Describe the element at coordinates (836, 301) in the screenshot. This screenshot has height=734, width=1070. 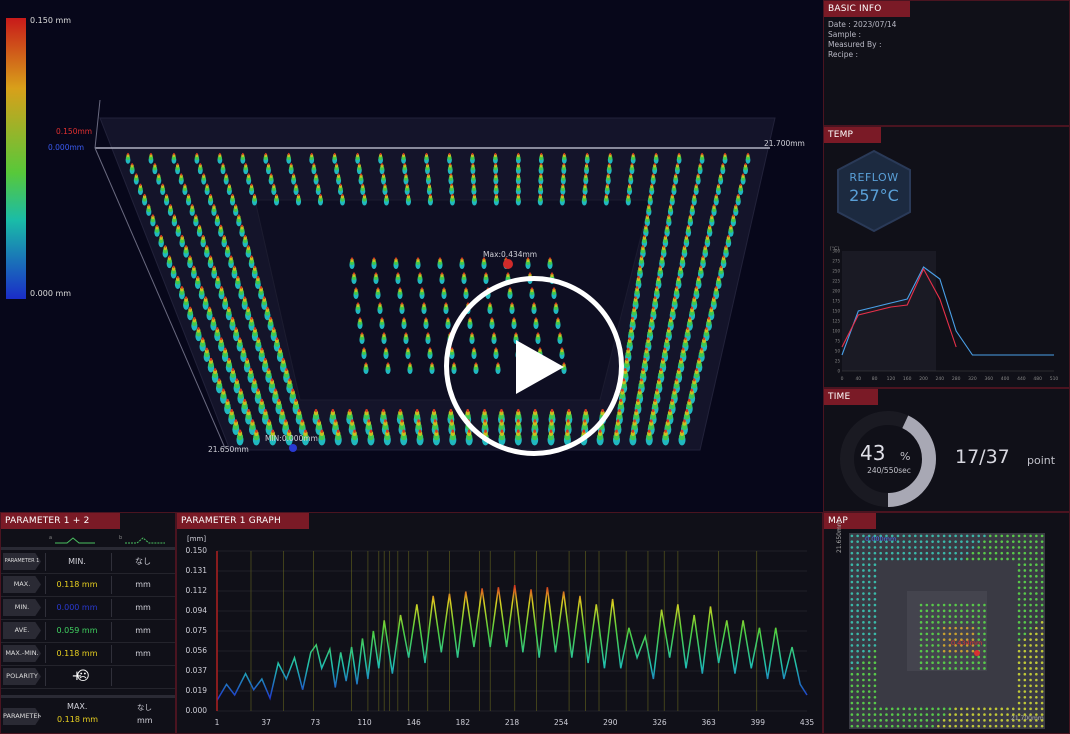
I see `temp-y-tick: 175` at that location.